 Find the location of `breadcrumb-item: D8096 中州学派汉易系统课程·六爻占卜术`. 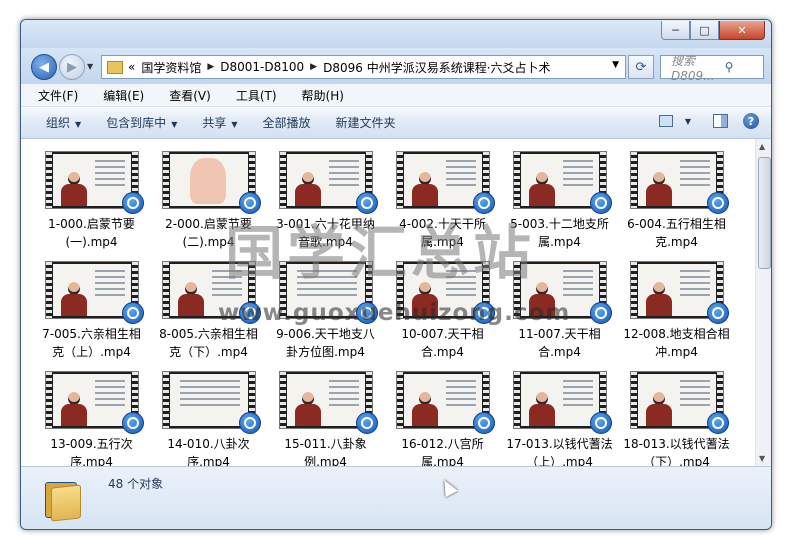

breadcrumb-item: D8096 中州学派汉易系统课程·六爻占卜术 is located at coordinates (436, 67).